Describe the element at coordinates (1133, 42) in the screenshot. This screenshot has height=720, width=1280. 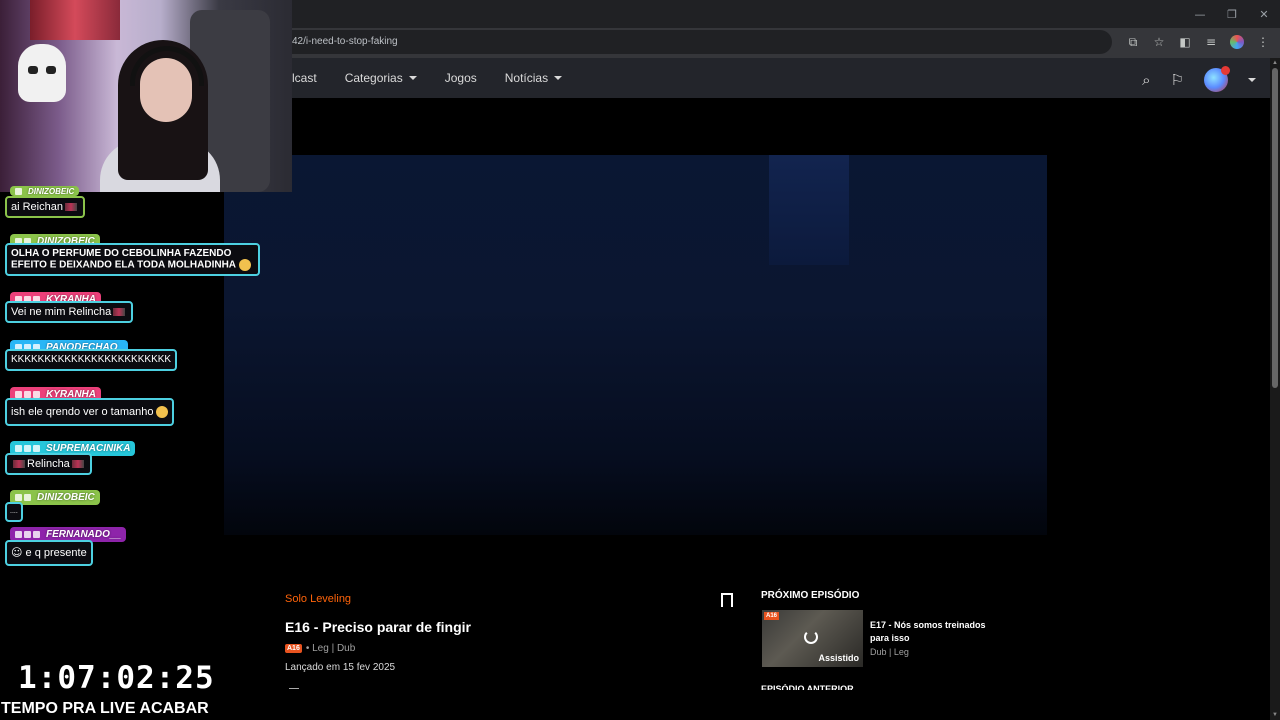
I see `install-app-icon: ⧉` at that location.